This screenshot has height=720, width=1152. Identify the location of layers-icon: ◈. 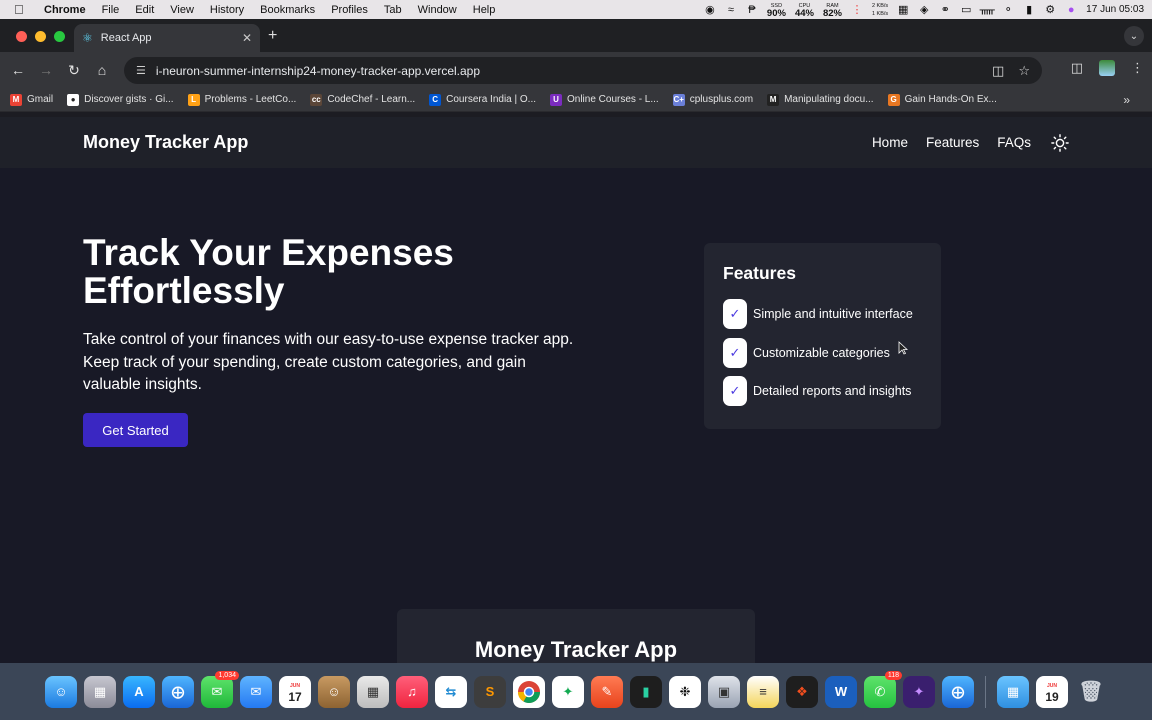
(924, 10).